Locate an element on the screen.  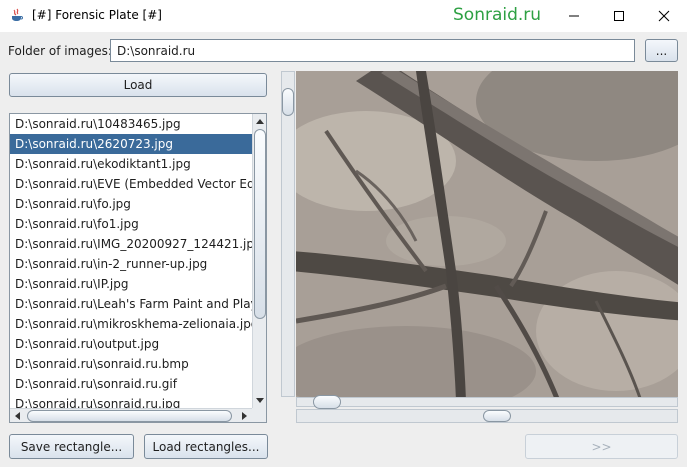
close-icon is located at coordinates (664, 16).